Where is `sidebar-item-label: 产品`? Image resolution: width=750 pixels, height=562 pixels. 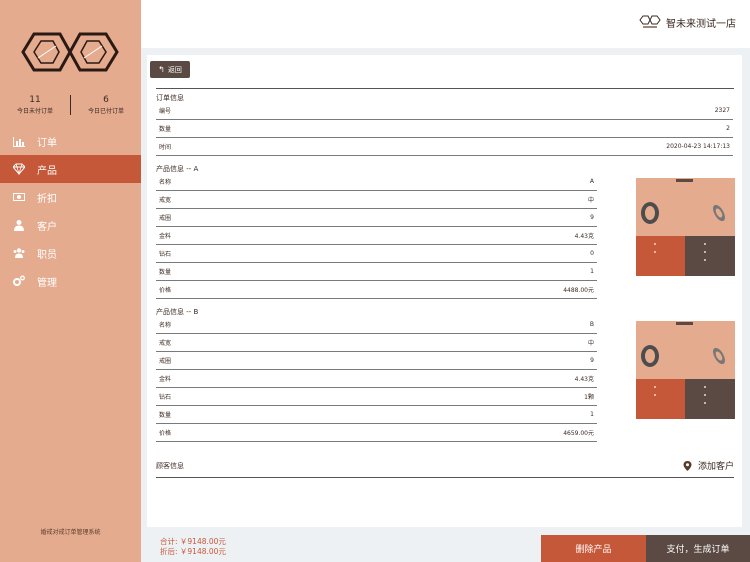
sidebar-item-label: 产品 is located at coordinates (47, 171).